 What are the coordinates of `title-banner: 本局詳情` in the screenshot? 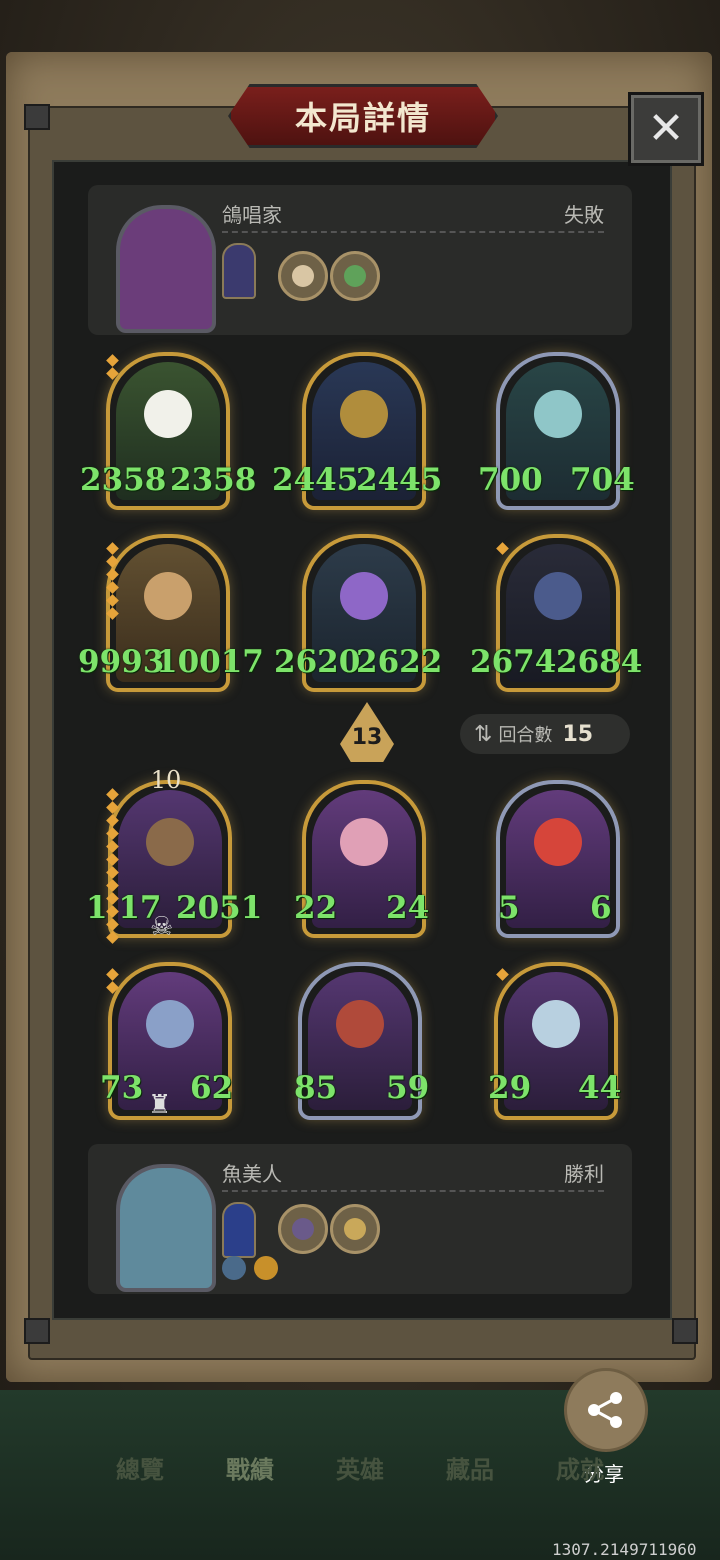 It's located at (363, 116).